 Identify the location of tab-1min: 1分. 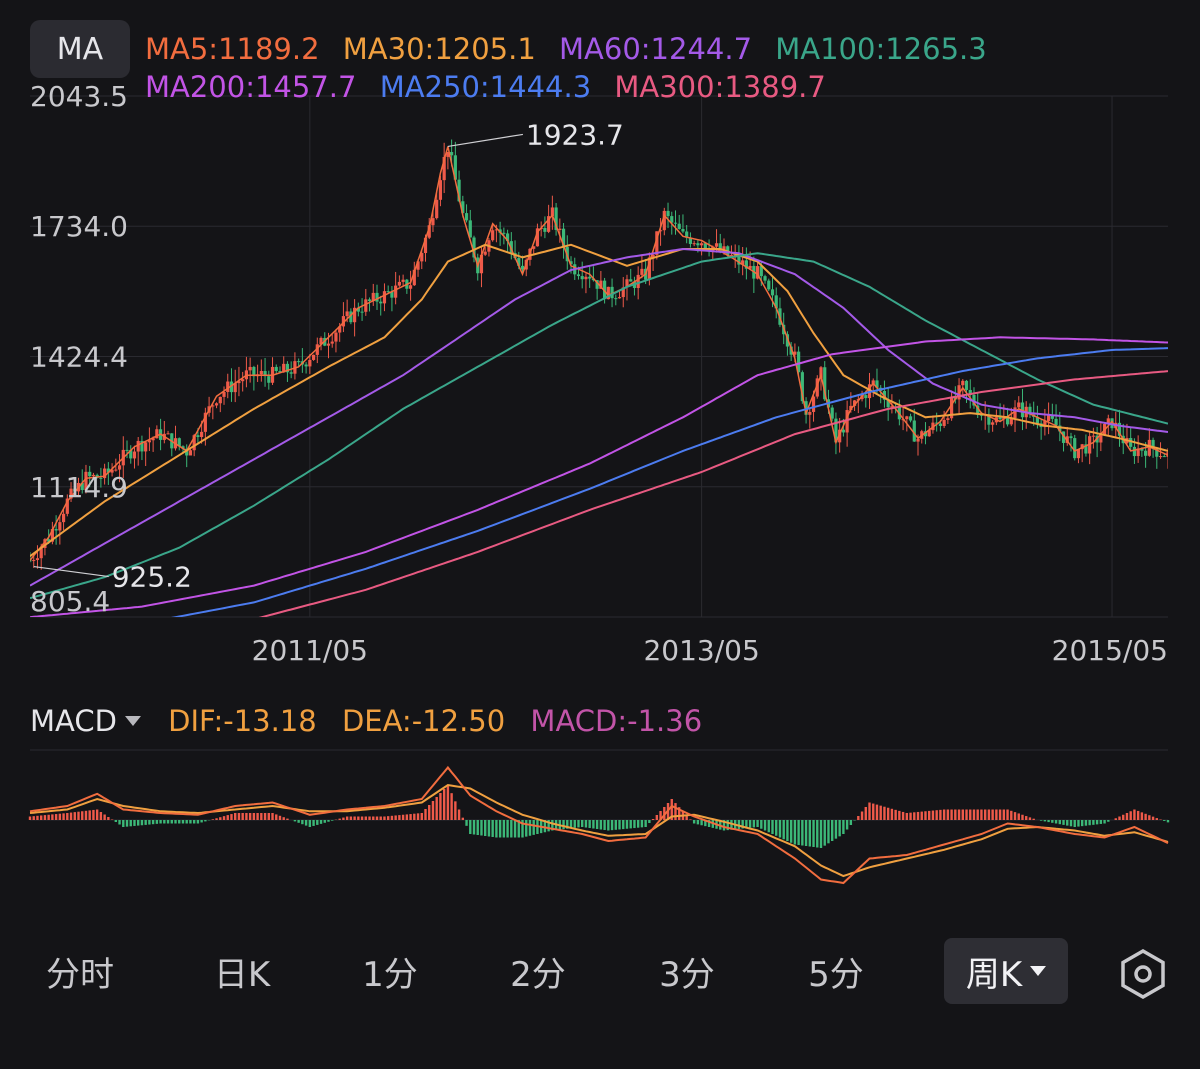
(390, 971).